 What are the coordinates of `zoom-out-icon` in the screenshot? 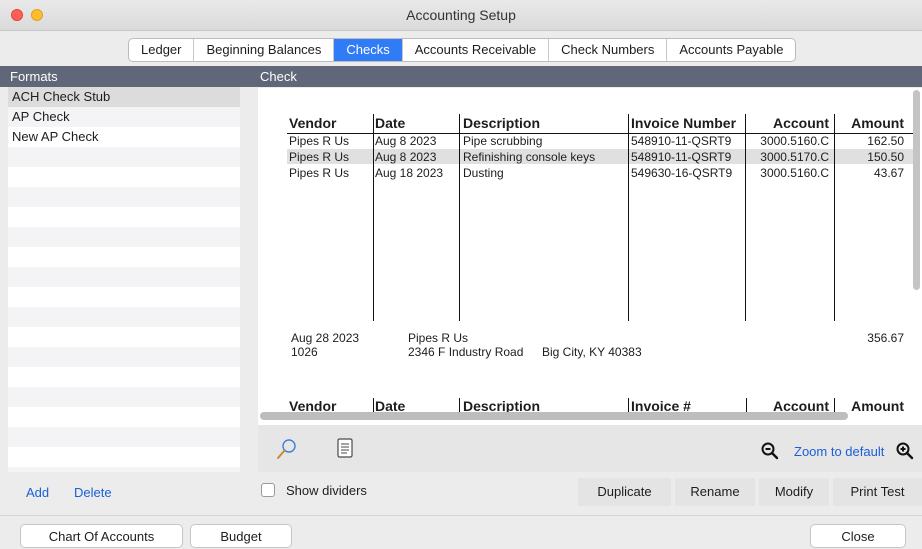 It's located at (770, 451).